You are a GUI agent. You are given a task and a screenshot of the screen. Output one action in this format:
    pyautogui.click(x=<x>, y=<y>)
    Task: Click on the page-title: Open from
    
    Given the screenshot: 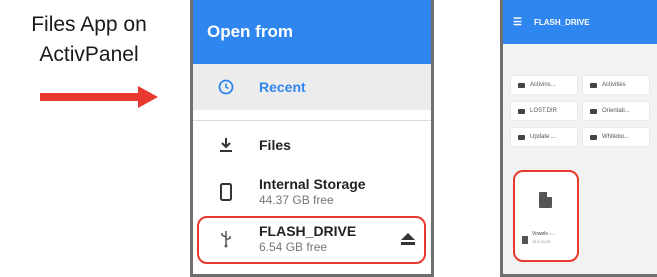 What is the action you would take?
    pyautogui.click(x=250, y=31)
    